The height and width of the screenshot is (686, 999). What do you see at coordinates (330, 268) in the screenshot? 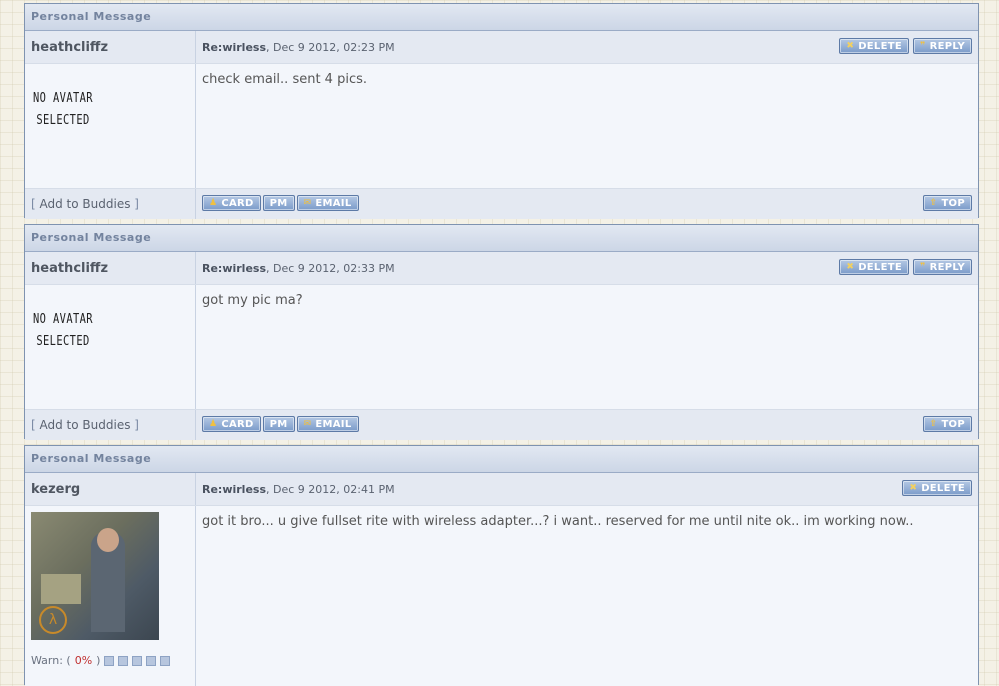
I see `post-date: , Dec 9 2012, 02:33 PM` at bounding box center [330, 268].